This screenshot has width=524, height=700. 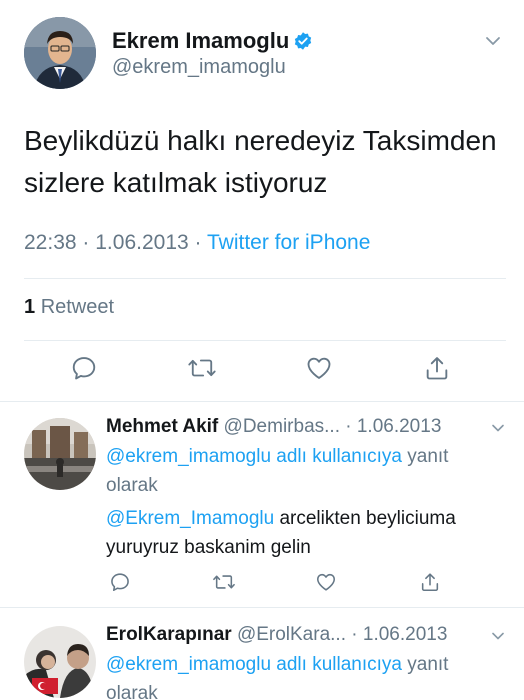 I want to click on reply-action-bar, so click(x=262, y=583).